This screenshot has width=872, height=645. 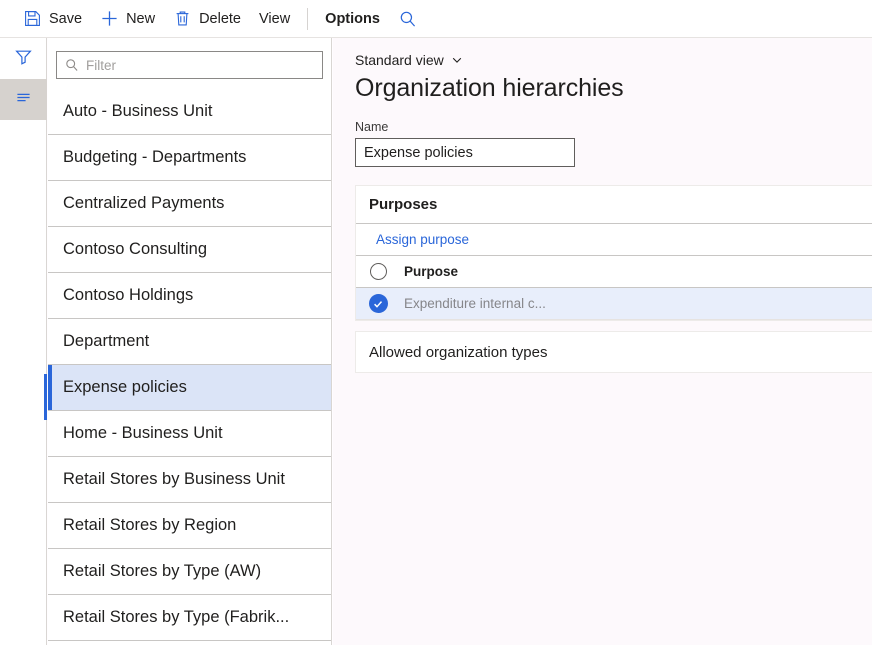 What do you see at coordinates (436, 19) in the screenshot?
I see `command-bar: Save New Delete View Options` at bounding box center [436, 19].